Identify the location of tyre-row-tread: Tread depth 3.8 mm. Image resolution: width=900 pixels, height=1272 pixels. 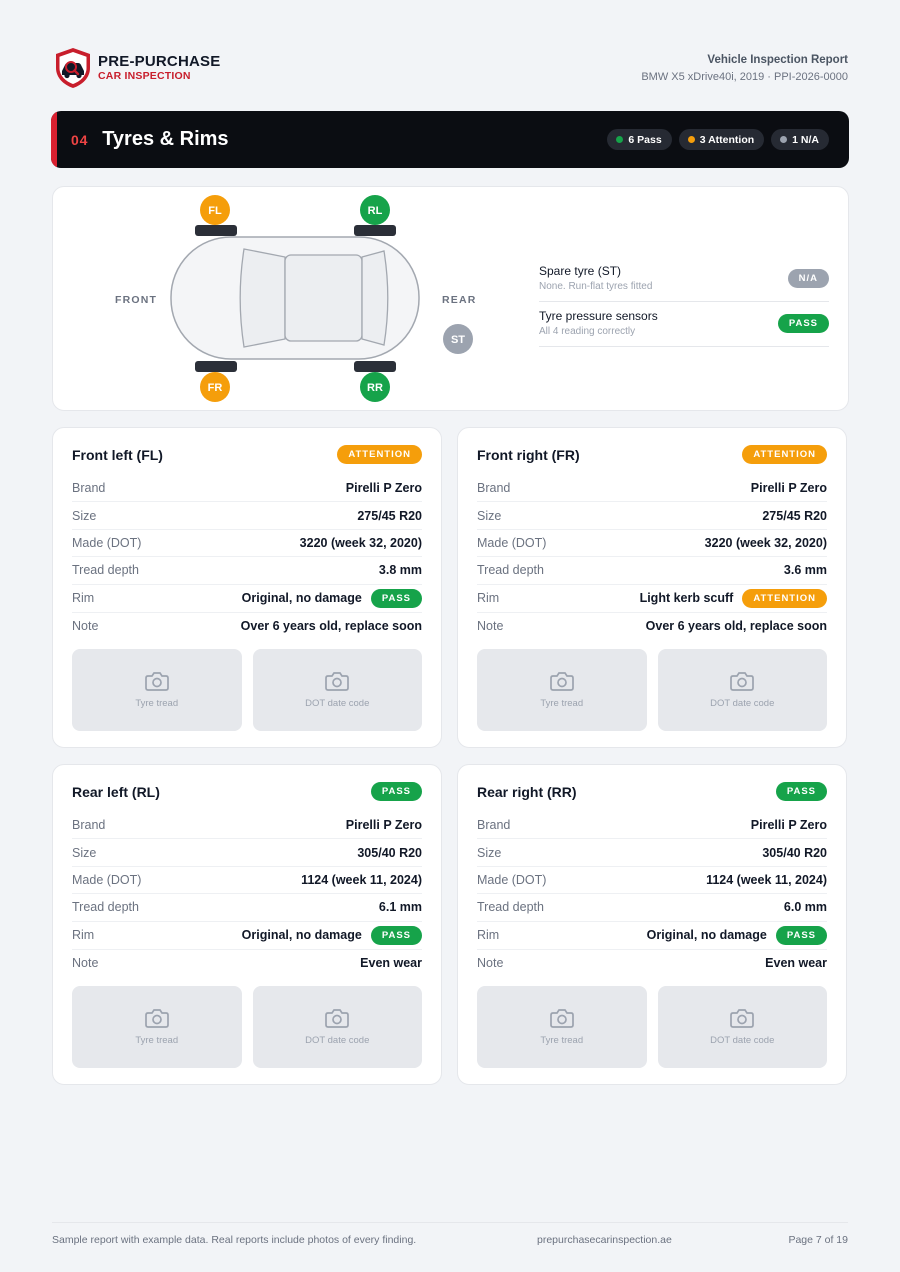
(247, 571).